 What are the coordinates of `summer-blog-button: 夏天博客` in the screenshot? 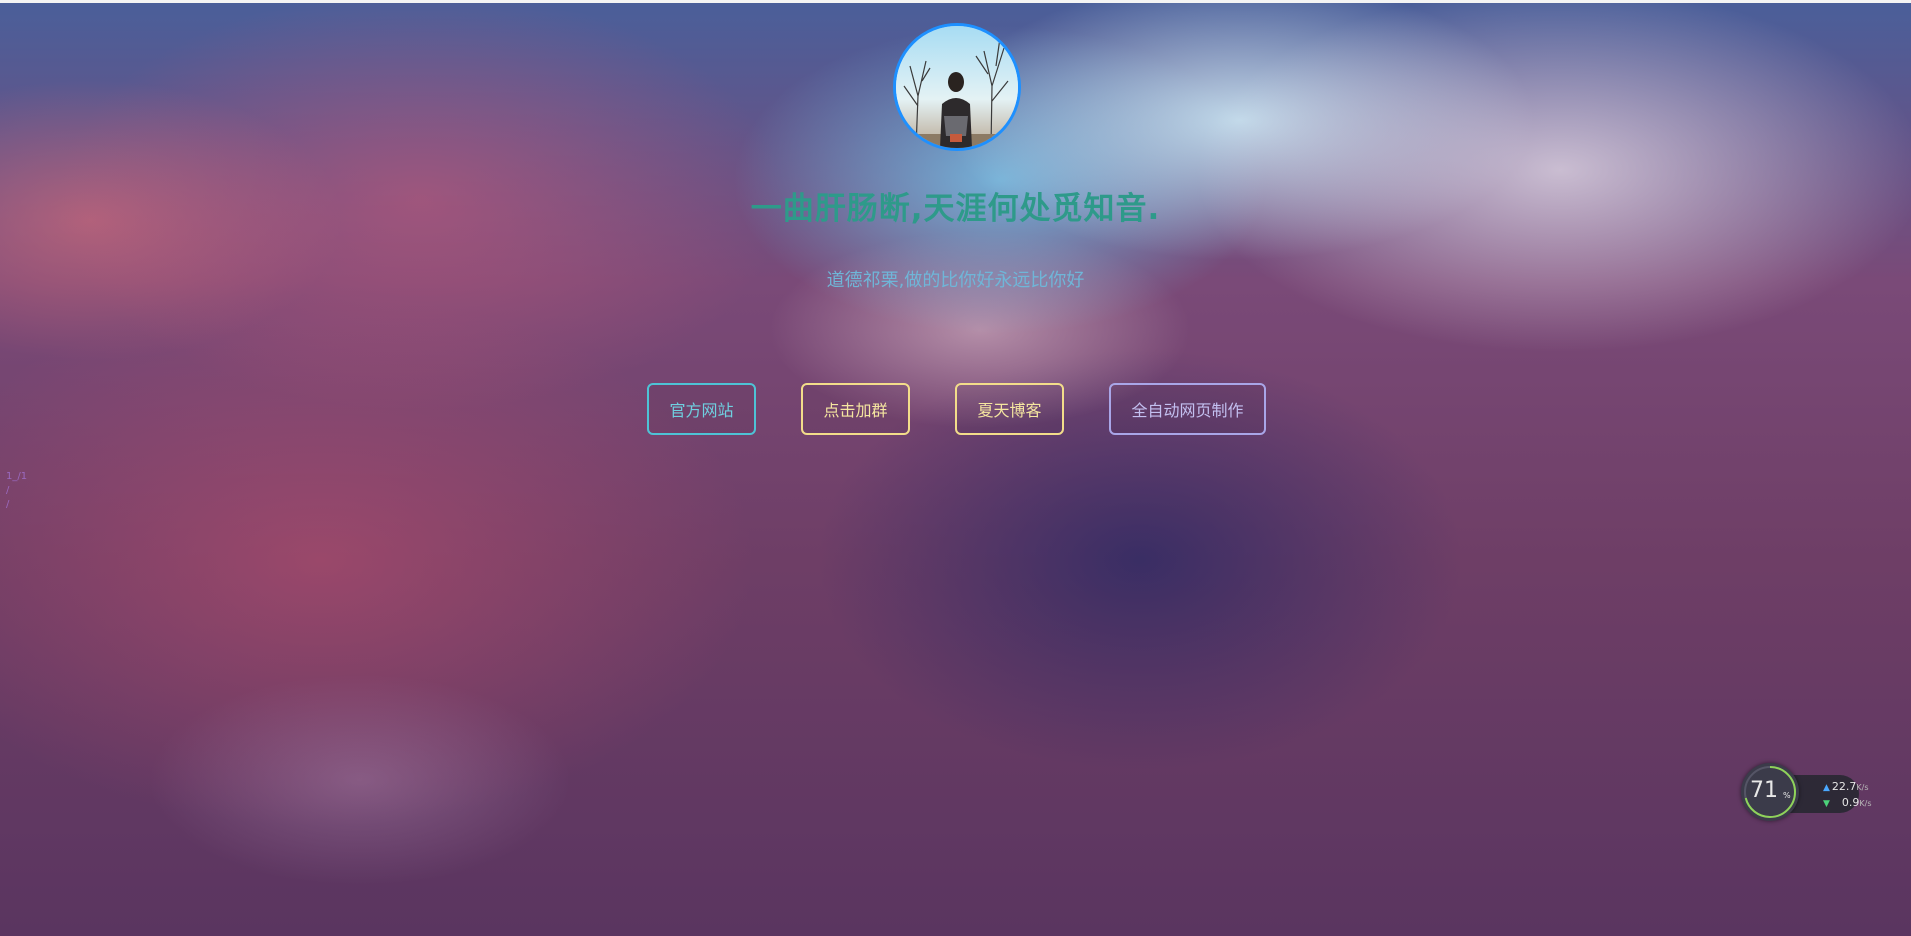 It's located at (1009, 409).